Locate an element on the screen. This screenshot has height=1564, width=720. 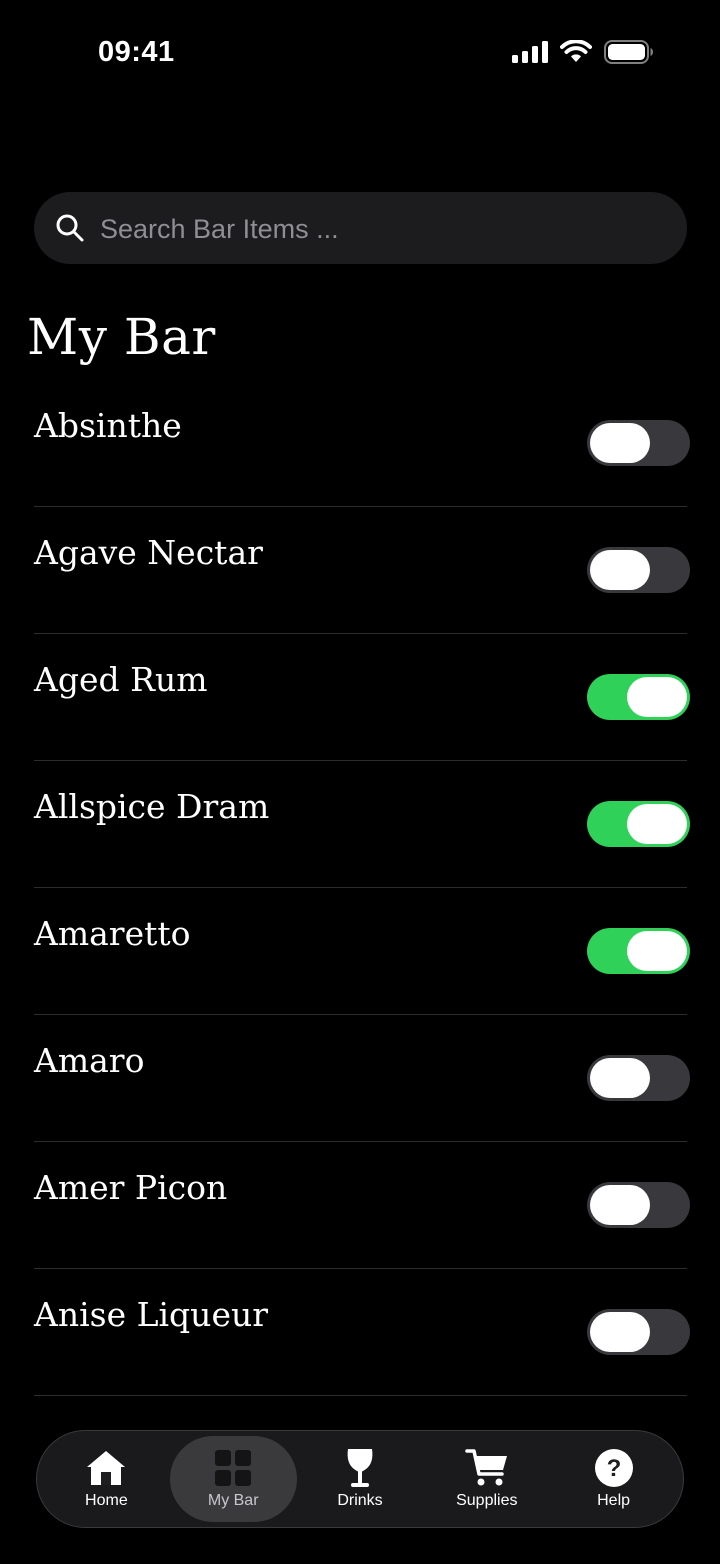
list-item: Absinthe is located at coordinates (360, 443).